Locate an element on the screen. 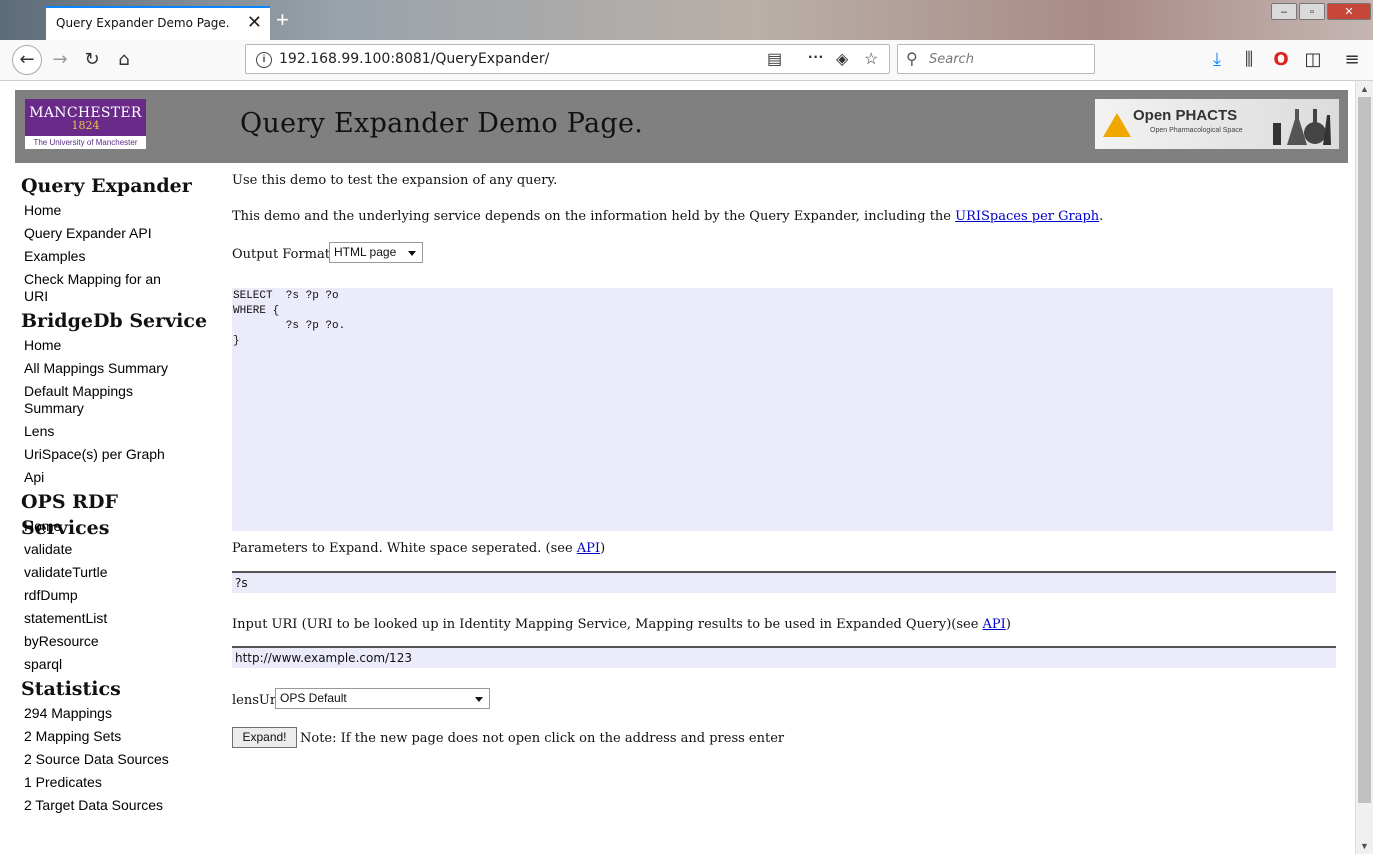  home-icon: ⌂ is located at coordinates (124, 60).